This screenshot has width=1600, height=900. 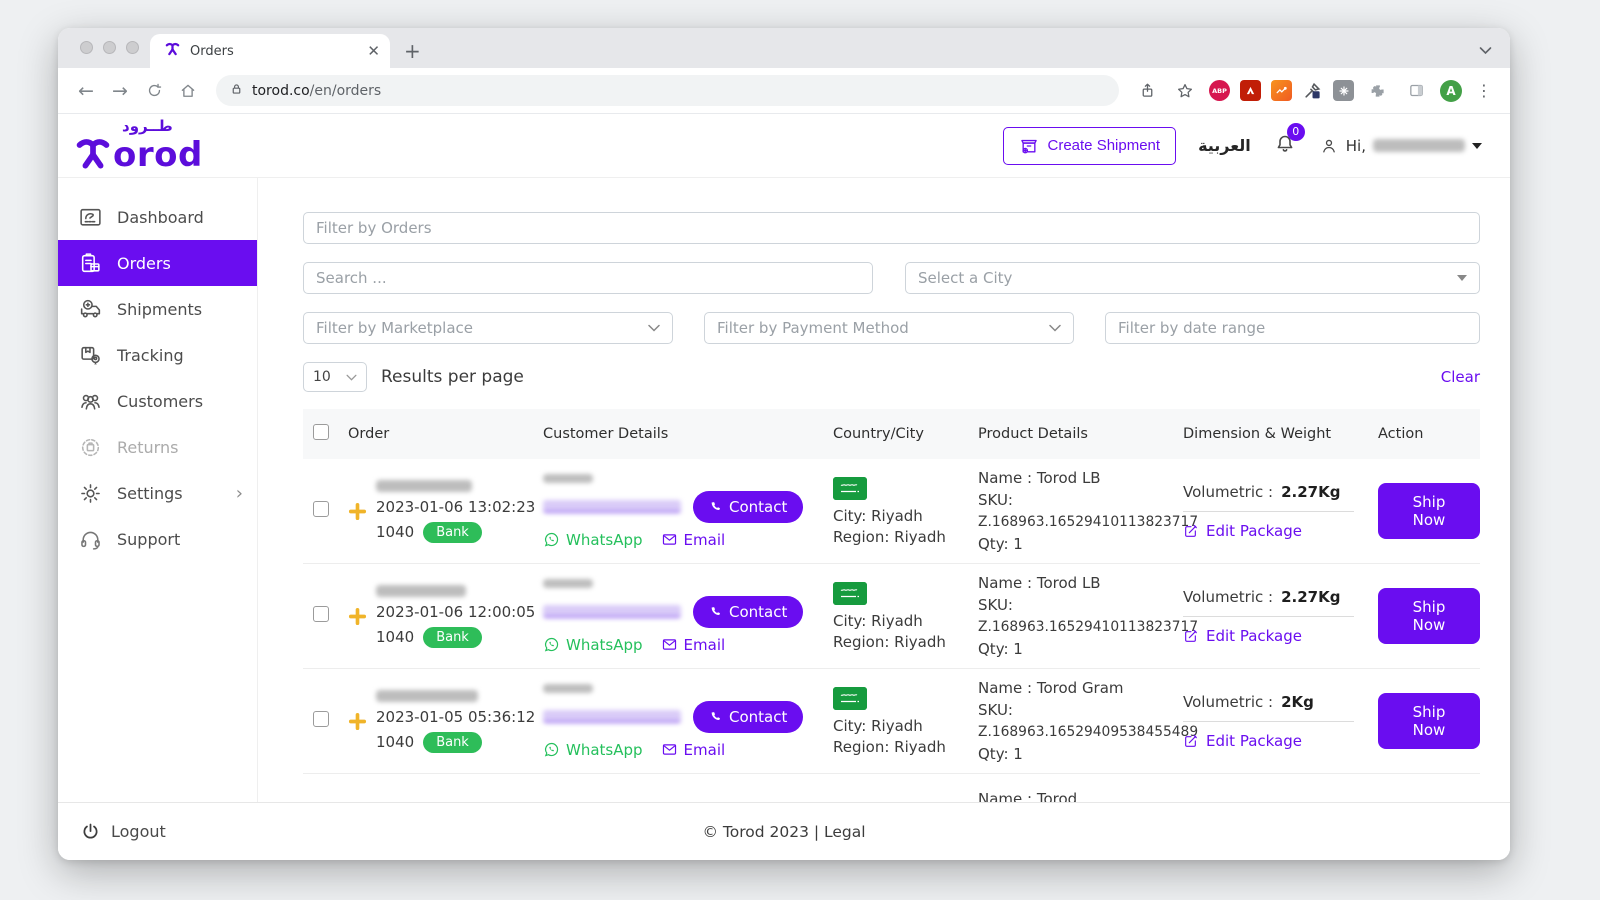 What do you see at coordinates (1088, 731) in the screenshot?
I see `product-sku: Z.168963.16529409538455489` at bounding box center [1088, 731].